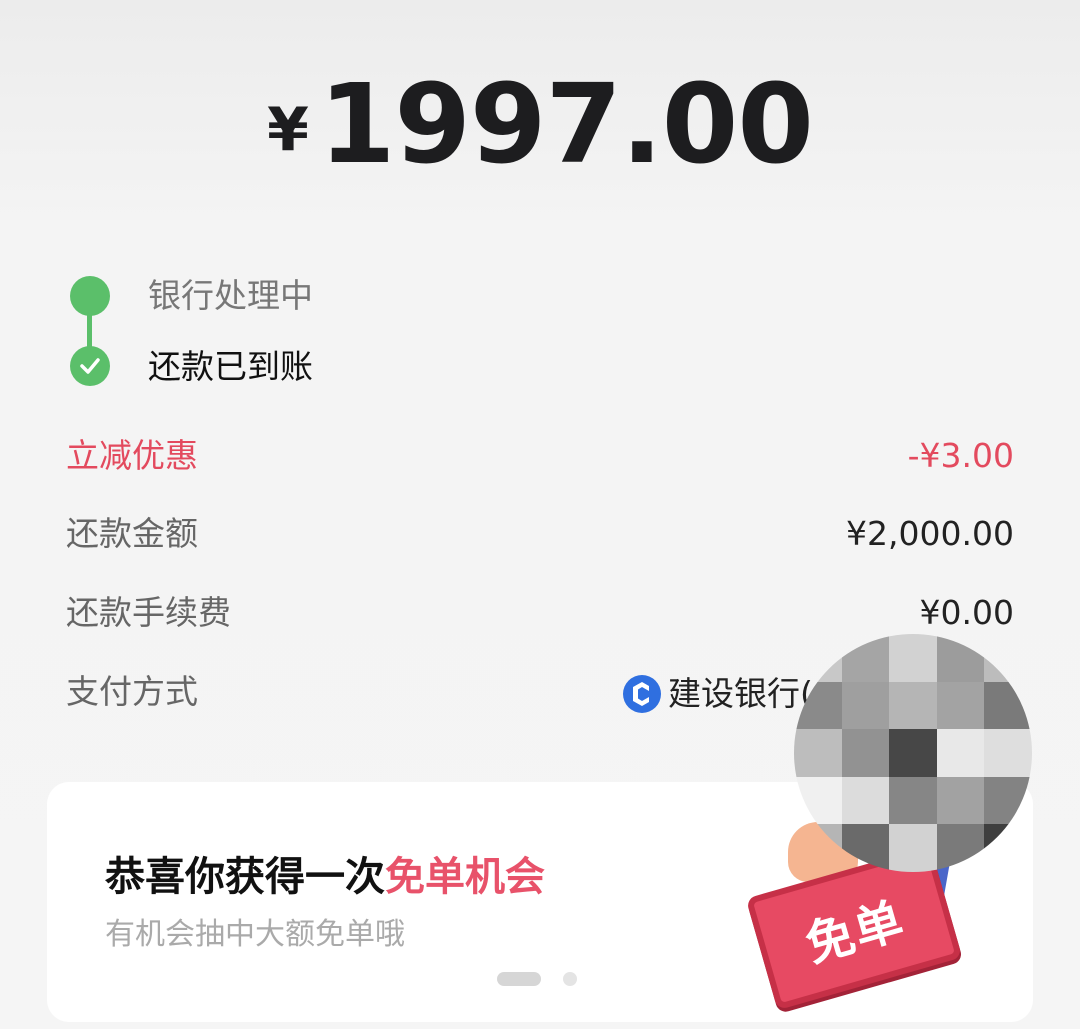 Image resolution: width=1080 pixels, height=1029 pixels. I want to click on payment-method-value: 建设银行(, so click(740, 693).